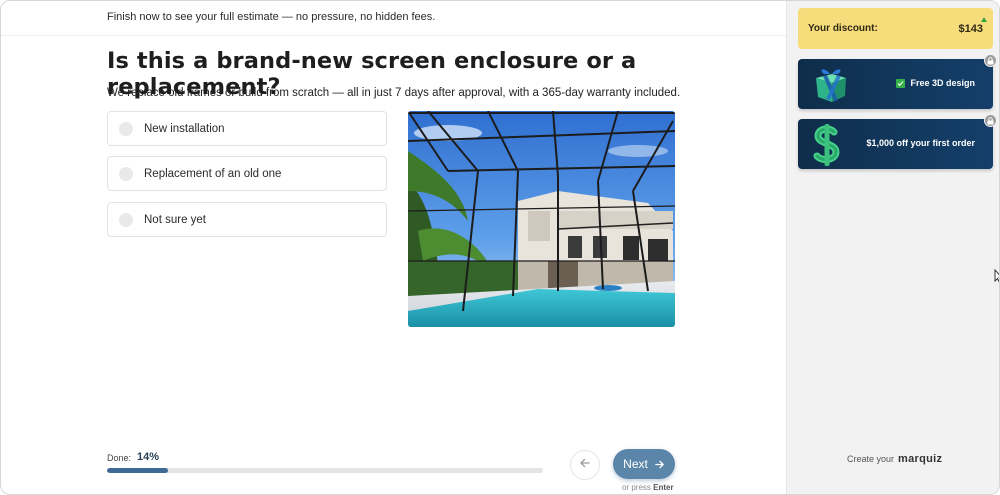 This screenshot has width=1000, height=495. Describe the element at coordinates (184, 128) in the screenshot. I see `option-label: New installation` at that location.